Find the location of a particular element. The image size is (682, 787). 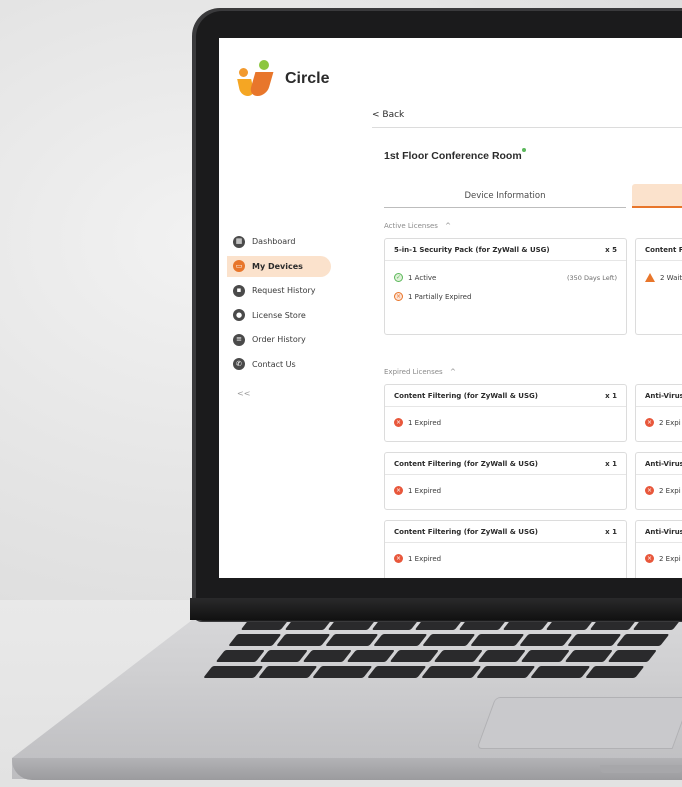

partial-expired-icon: × is located at coordinates (398, 296).